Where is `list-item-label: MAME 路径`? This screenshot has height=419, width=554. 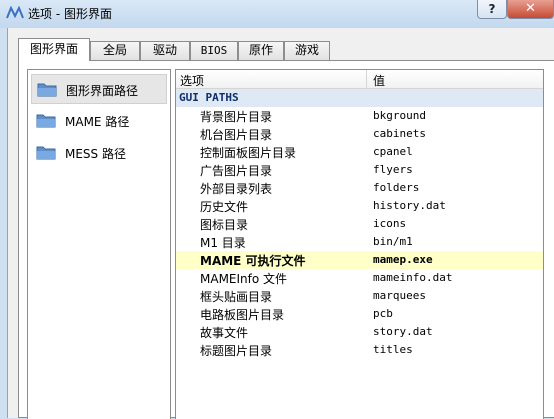
list-item-label: MAME 路径 is located at coordinates (97, 122).